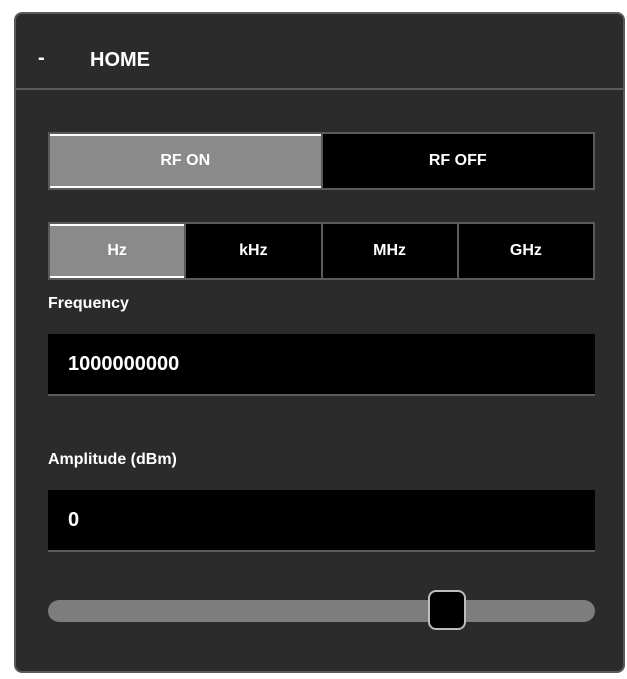 The width and height of the screenshot is (627, 679). Describe the element at coordinates (41, 58) in the screenshot. I see `collapse-button: -` at that location.